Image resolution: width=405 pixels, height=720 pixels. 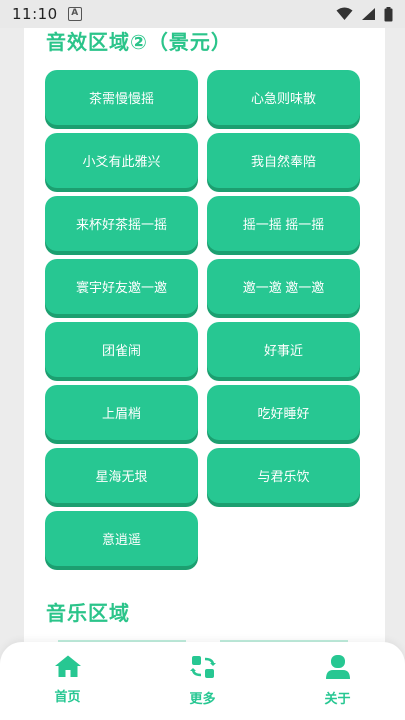 What do you see at coordinates (337, 699) in the screenshot?
I see `nav-about-label: 关于` at bounding box center [337, 699].